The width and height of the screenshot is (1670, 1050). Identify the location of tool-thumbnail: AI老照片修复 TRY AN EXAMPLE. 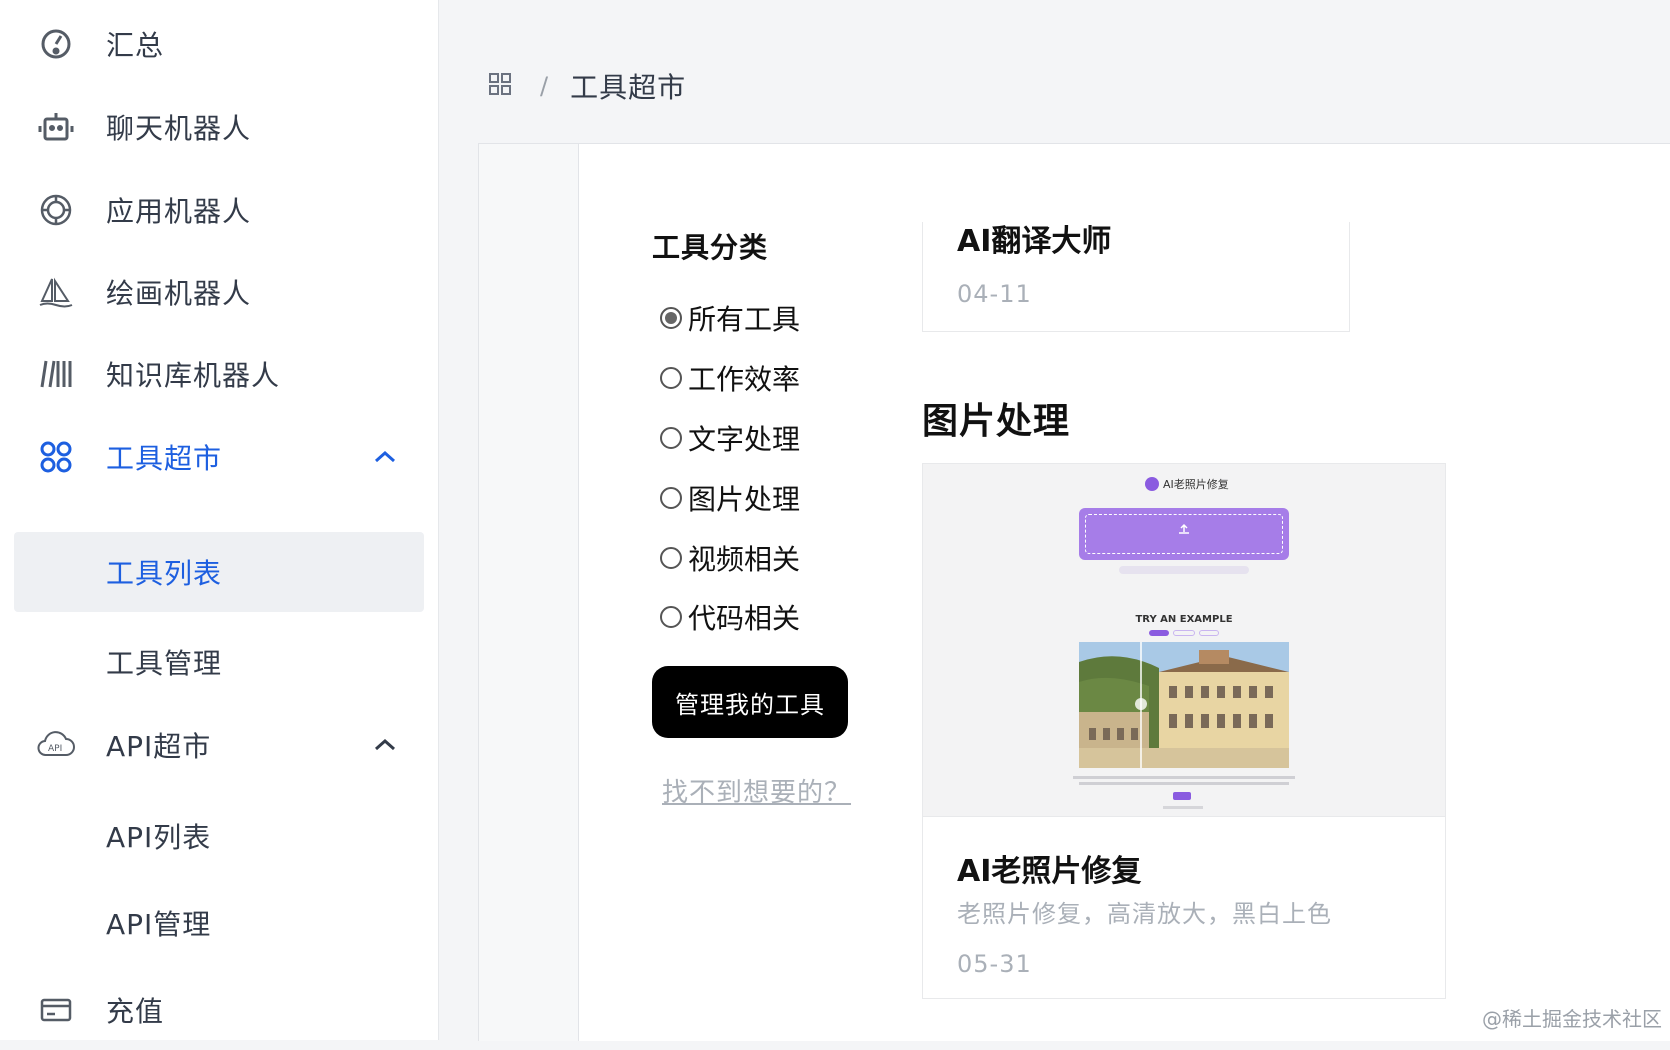
(1184, 640).